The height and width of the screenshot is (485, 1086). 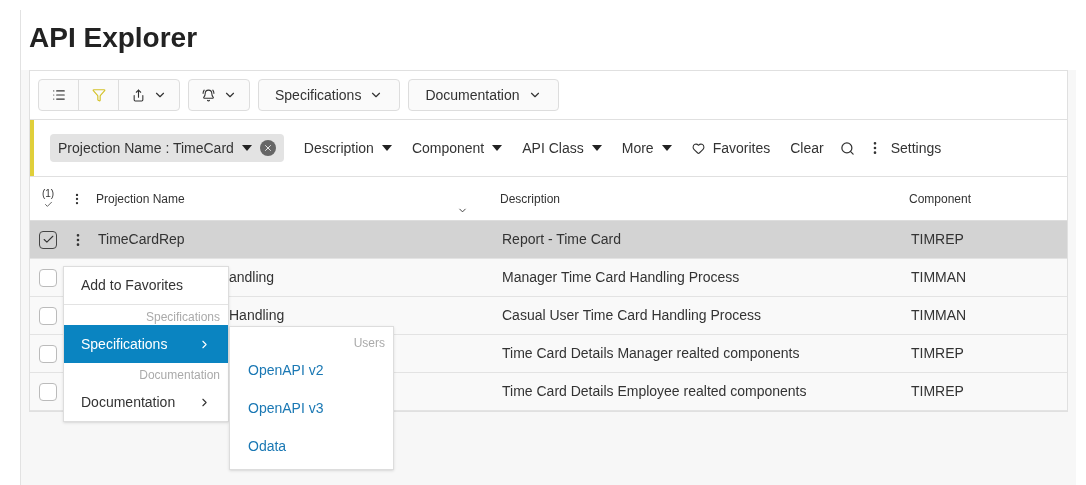 What do you see at coordinates (138, 95) in the screenshot?
I see `share-icon` at bounding box center [138, 95].